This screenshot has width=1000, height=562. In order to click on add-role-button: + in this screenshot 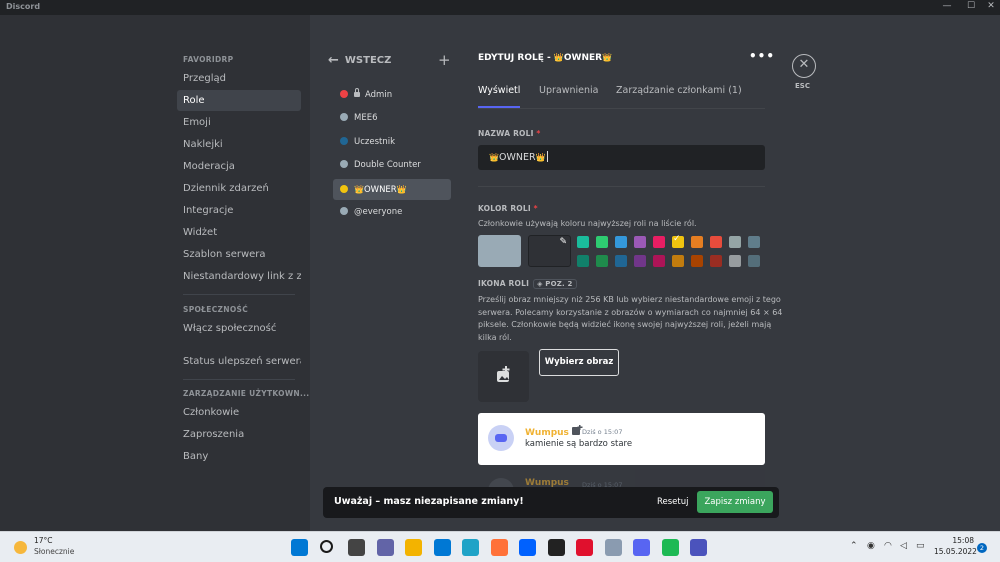, I will do `click(444, 60)`.